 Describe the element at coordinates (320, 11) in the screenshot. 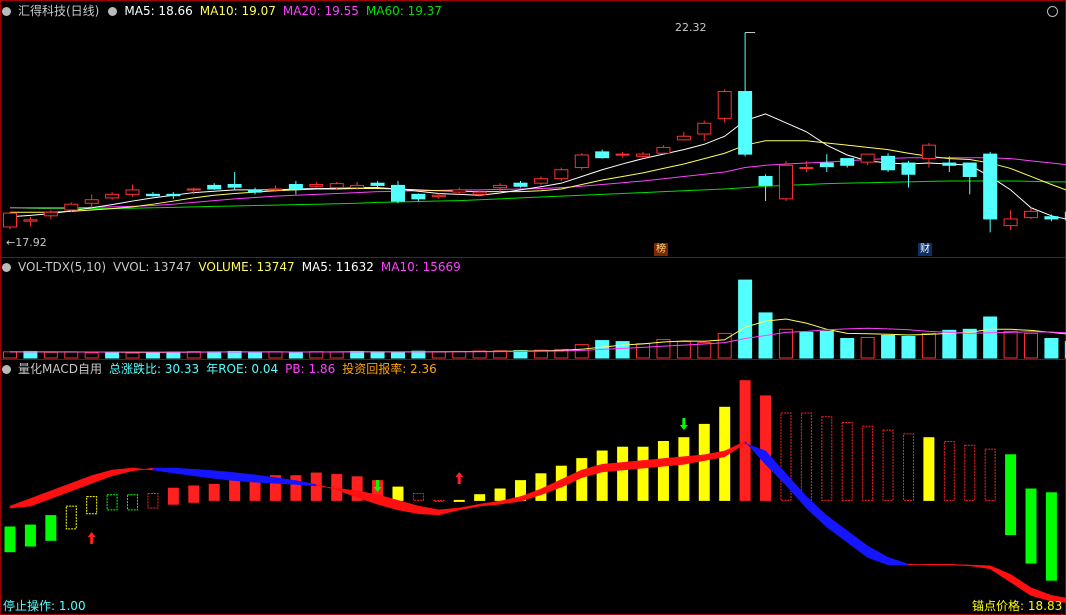

I see `ma20-label: MA20: 19.55` at that location.